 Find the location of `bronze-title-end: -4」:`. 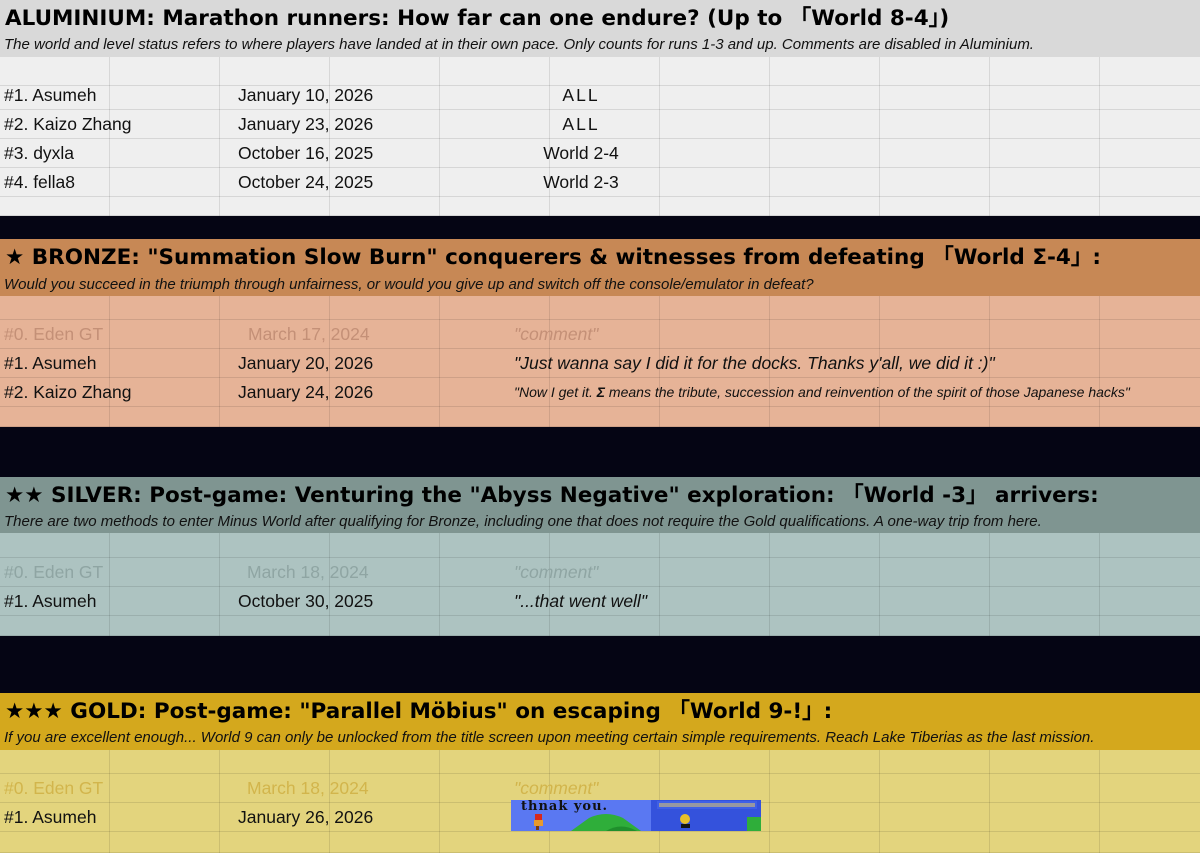

bronze-title-end: -4」: is located at coordinates (1074, 257).